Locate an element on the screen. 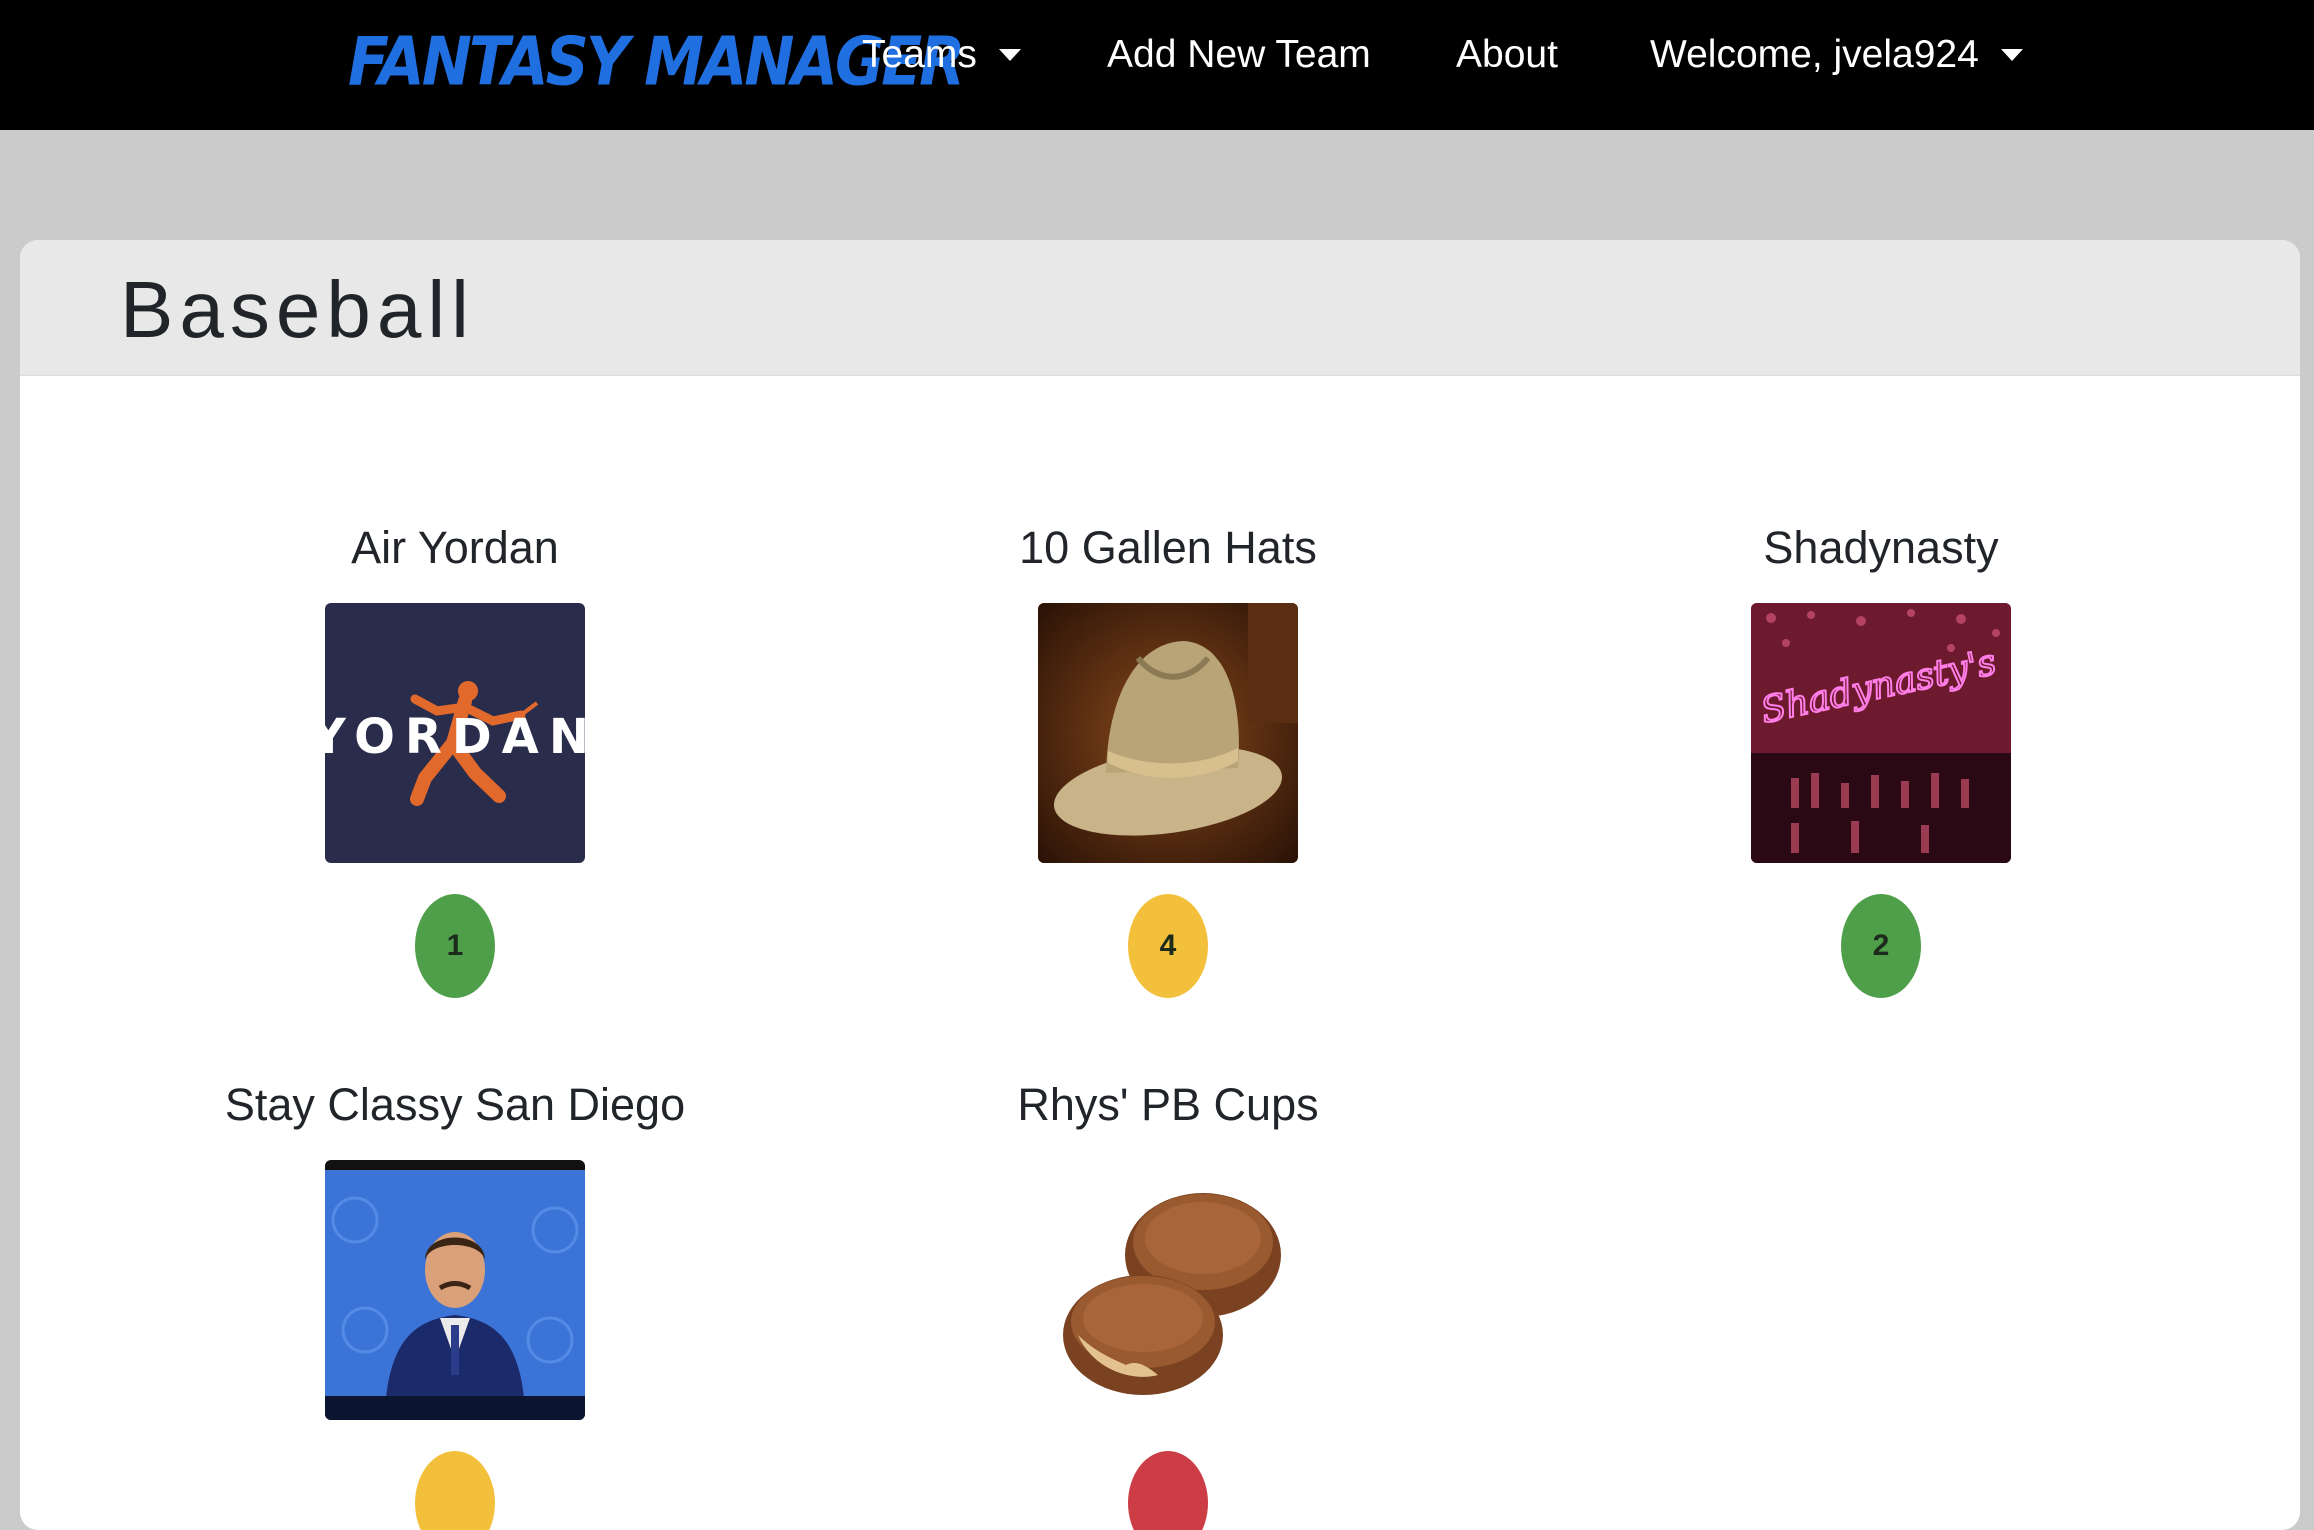  teams-dropdown-label: Teams is located at coordinates (919, 54).